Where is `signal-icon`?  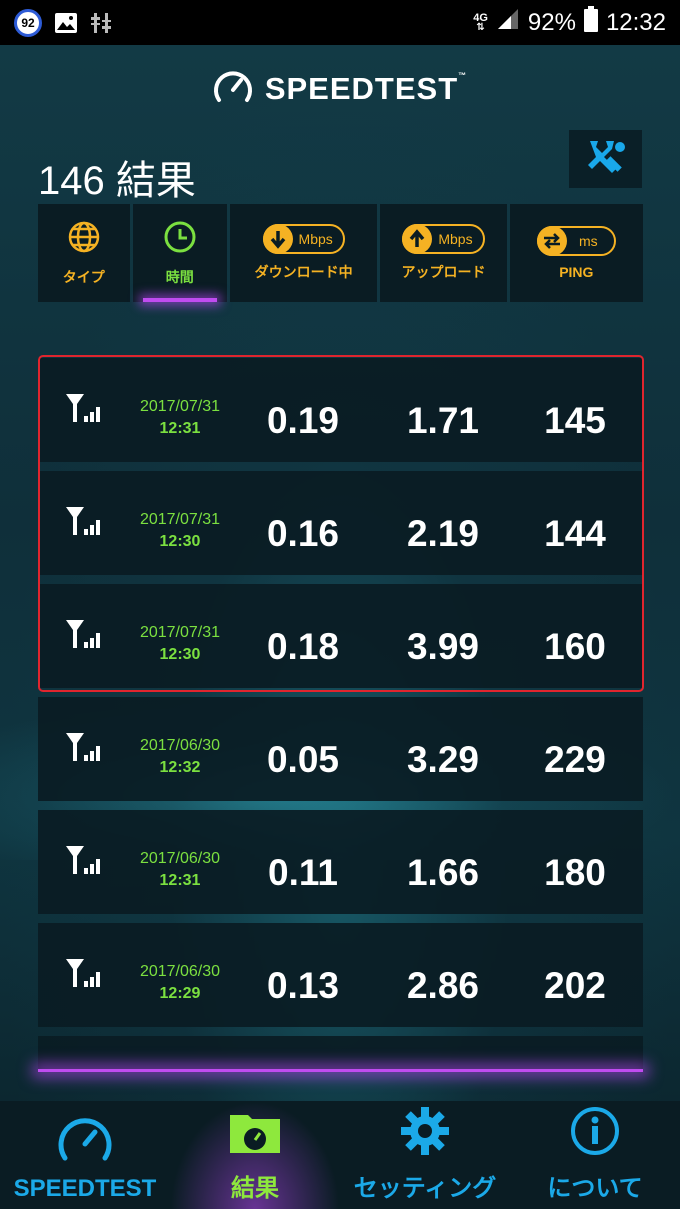 signal-icon is located at coordinates (508, 22).